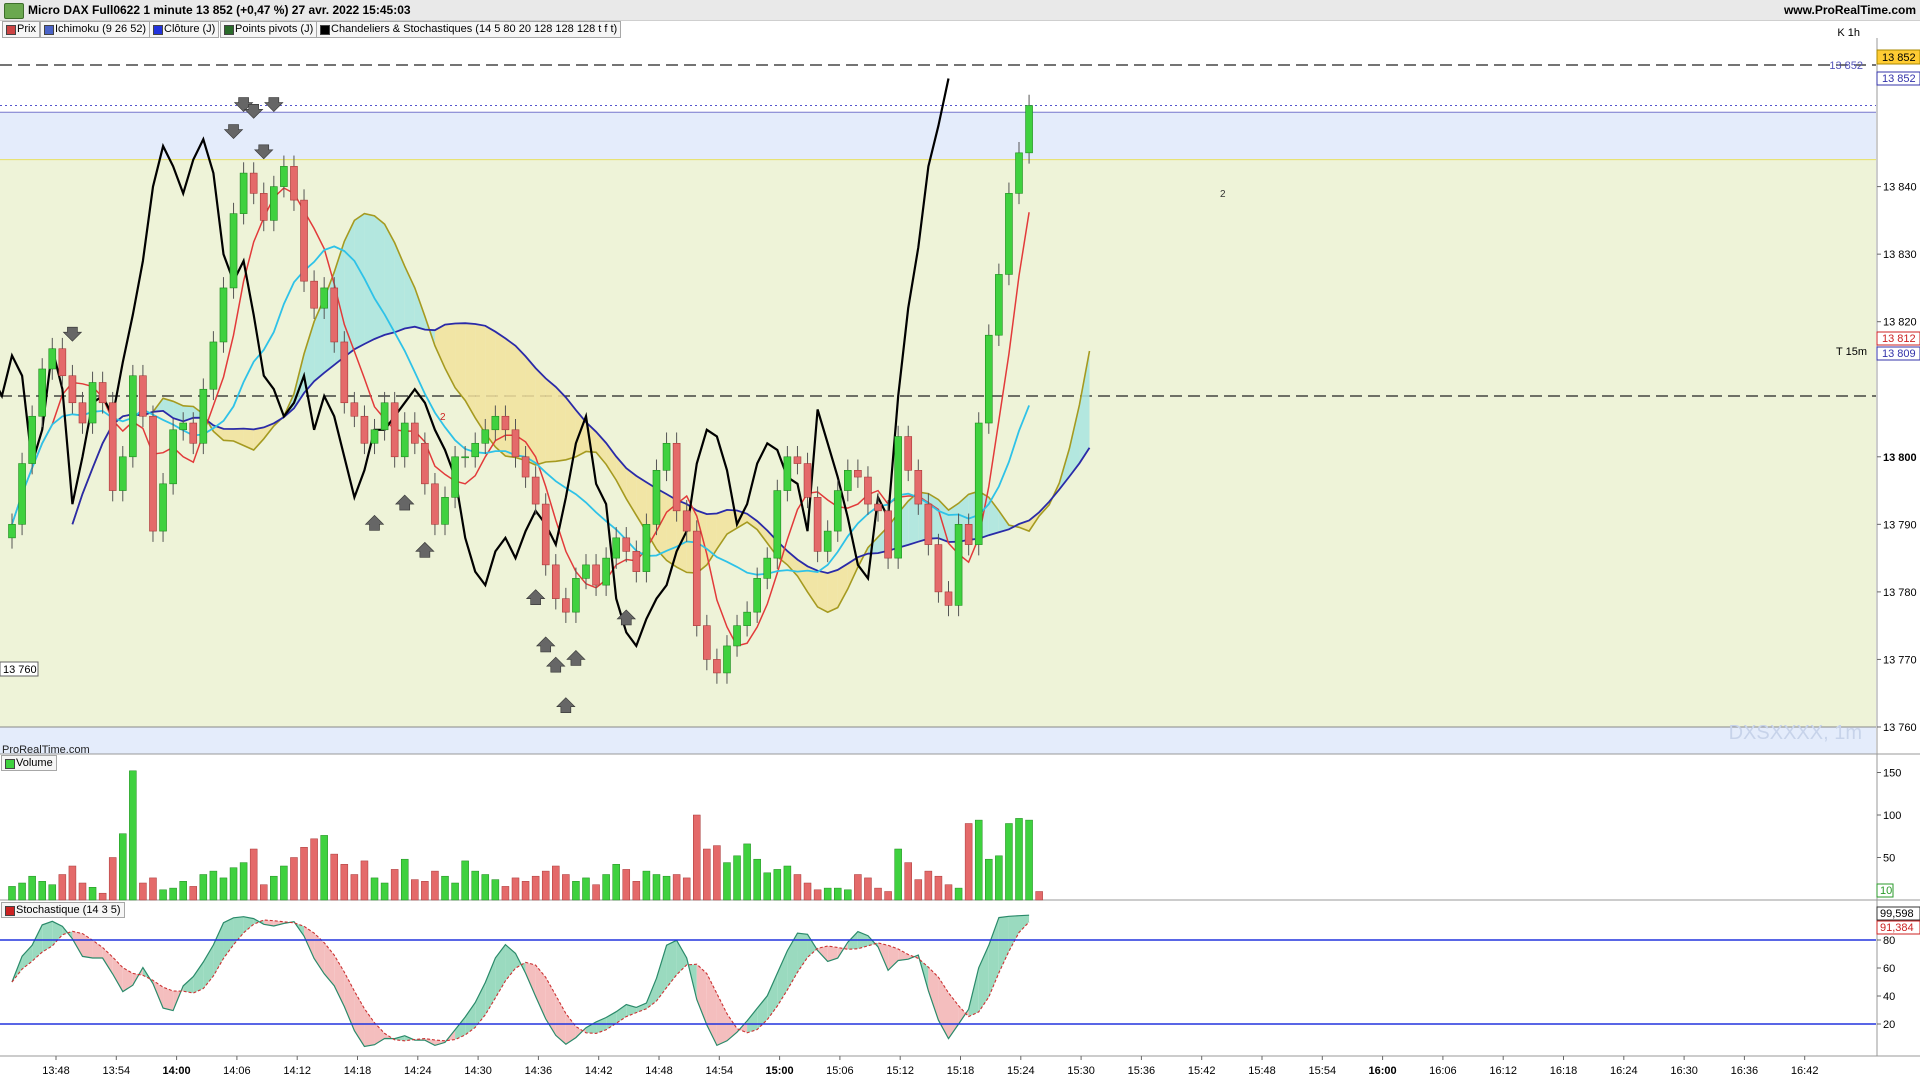 The image size is (1920, 1080). What do you see at coordinates (68, 910) in the screenshot?
I see `stoch-label-text: Stochastique (14 3 5)` at bounding box center [68, 910].